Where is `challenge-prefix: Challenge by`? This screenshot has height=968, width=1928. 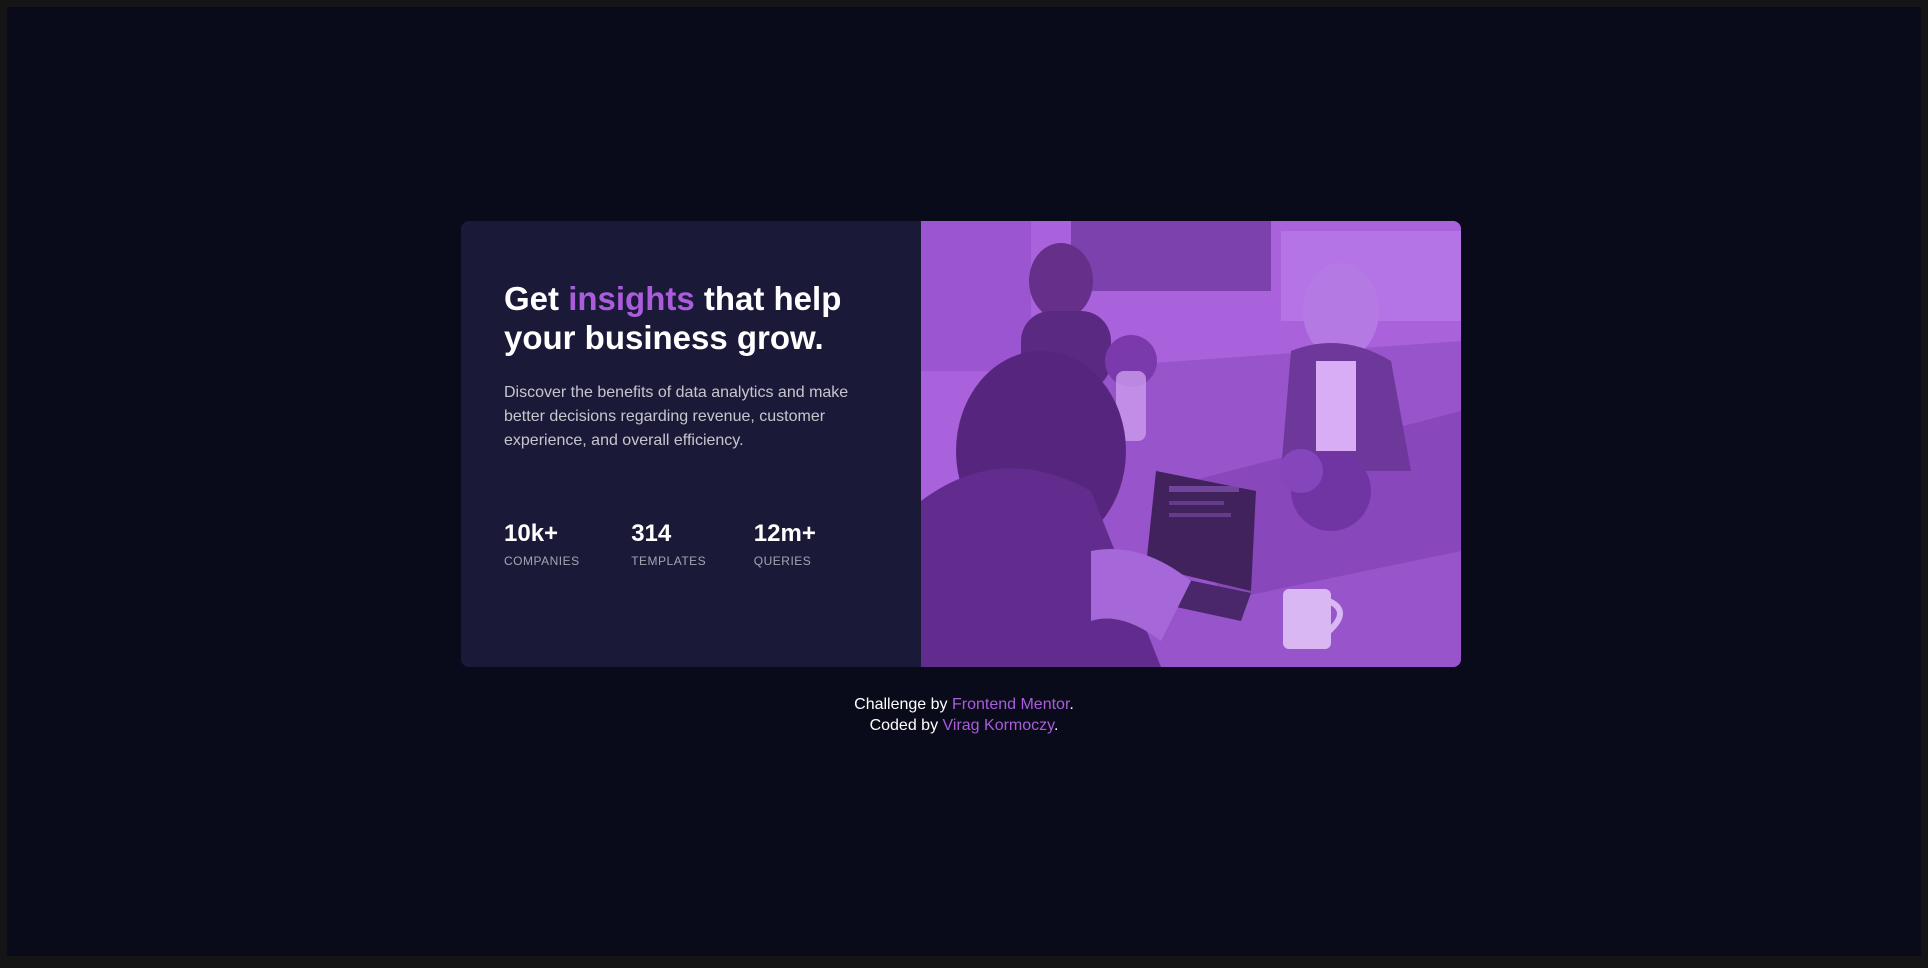 challenge-prefix: Challenge by is located at coordinates (903, 704).